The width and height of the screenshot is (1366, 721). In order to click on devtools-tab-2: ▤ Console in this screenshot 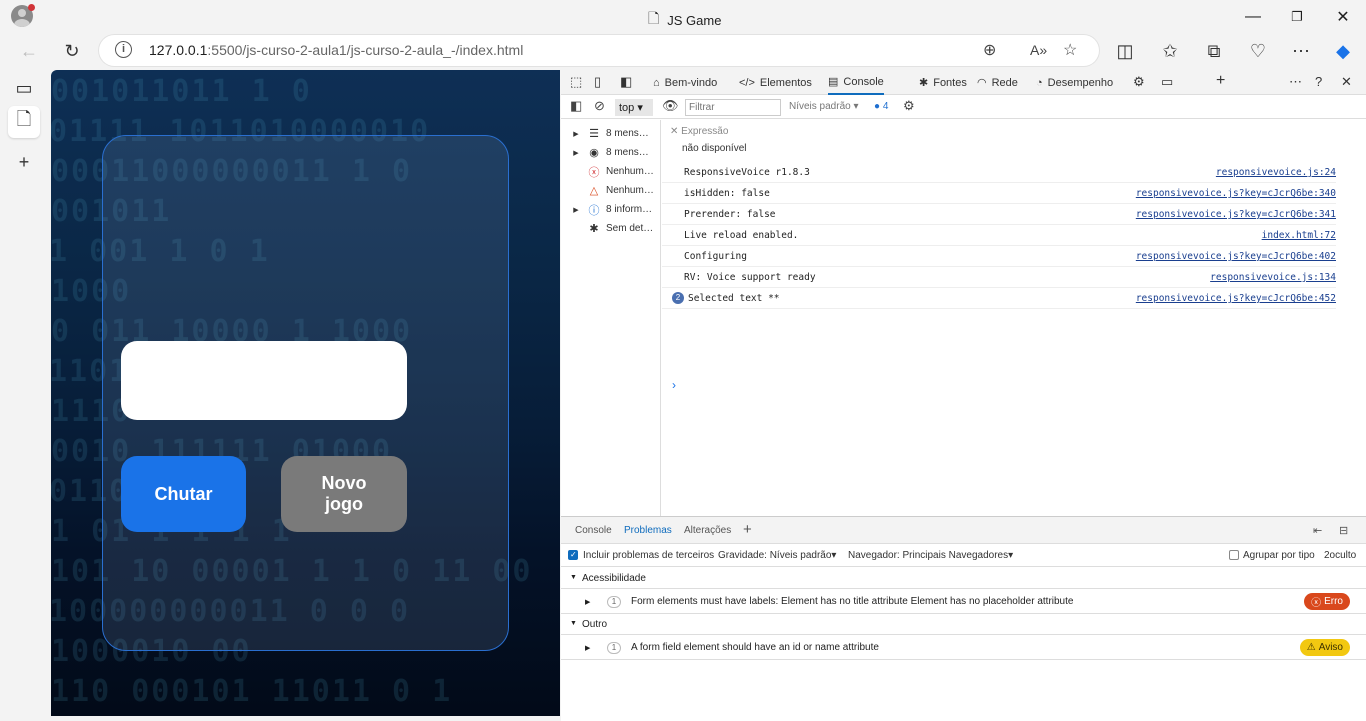, I will do `click(856, 82)`.